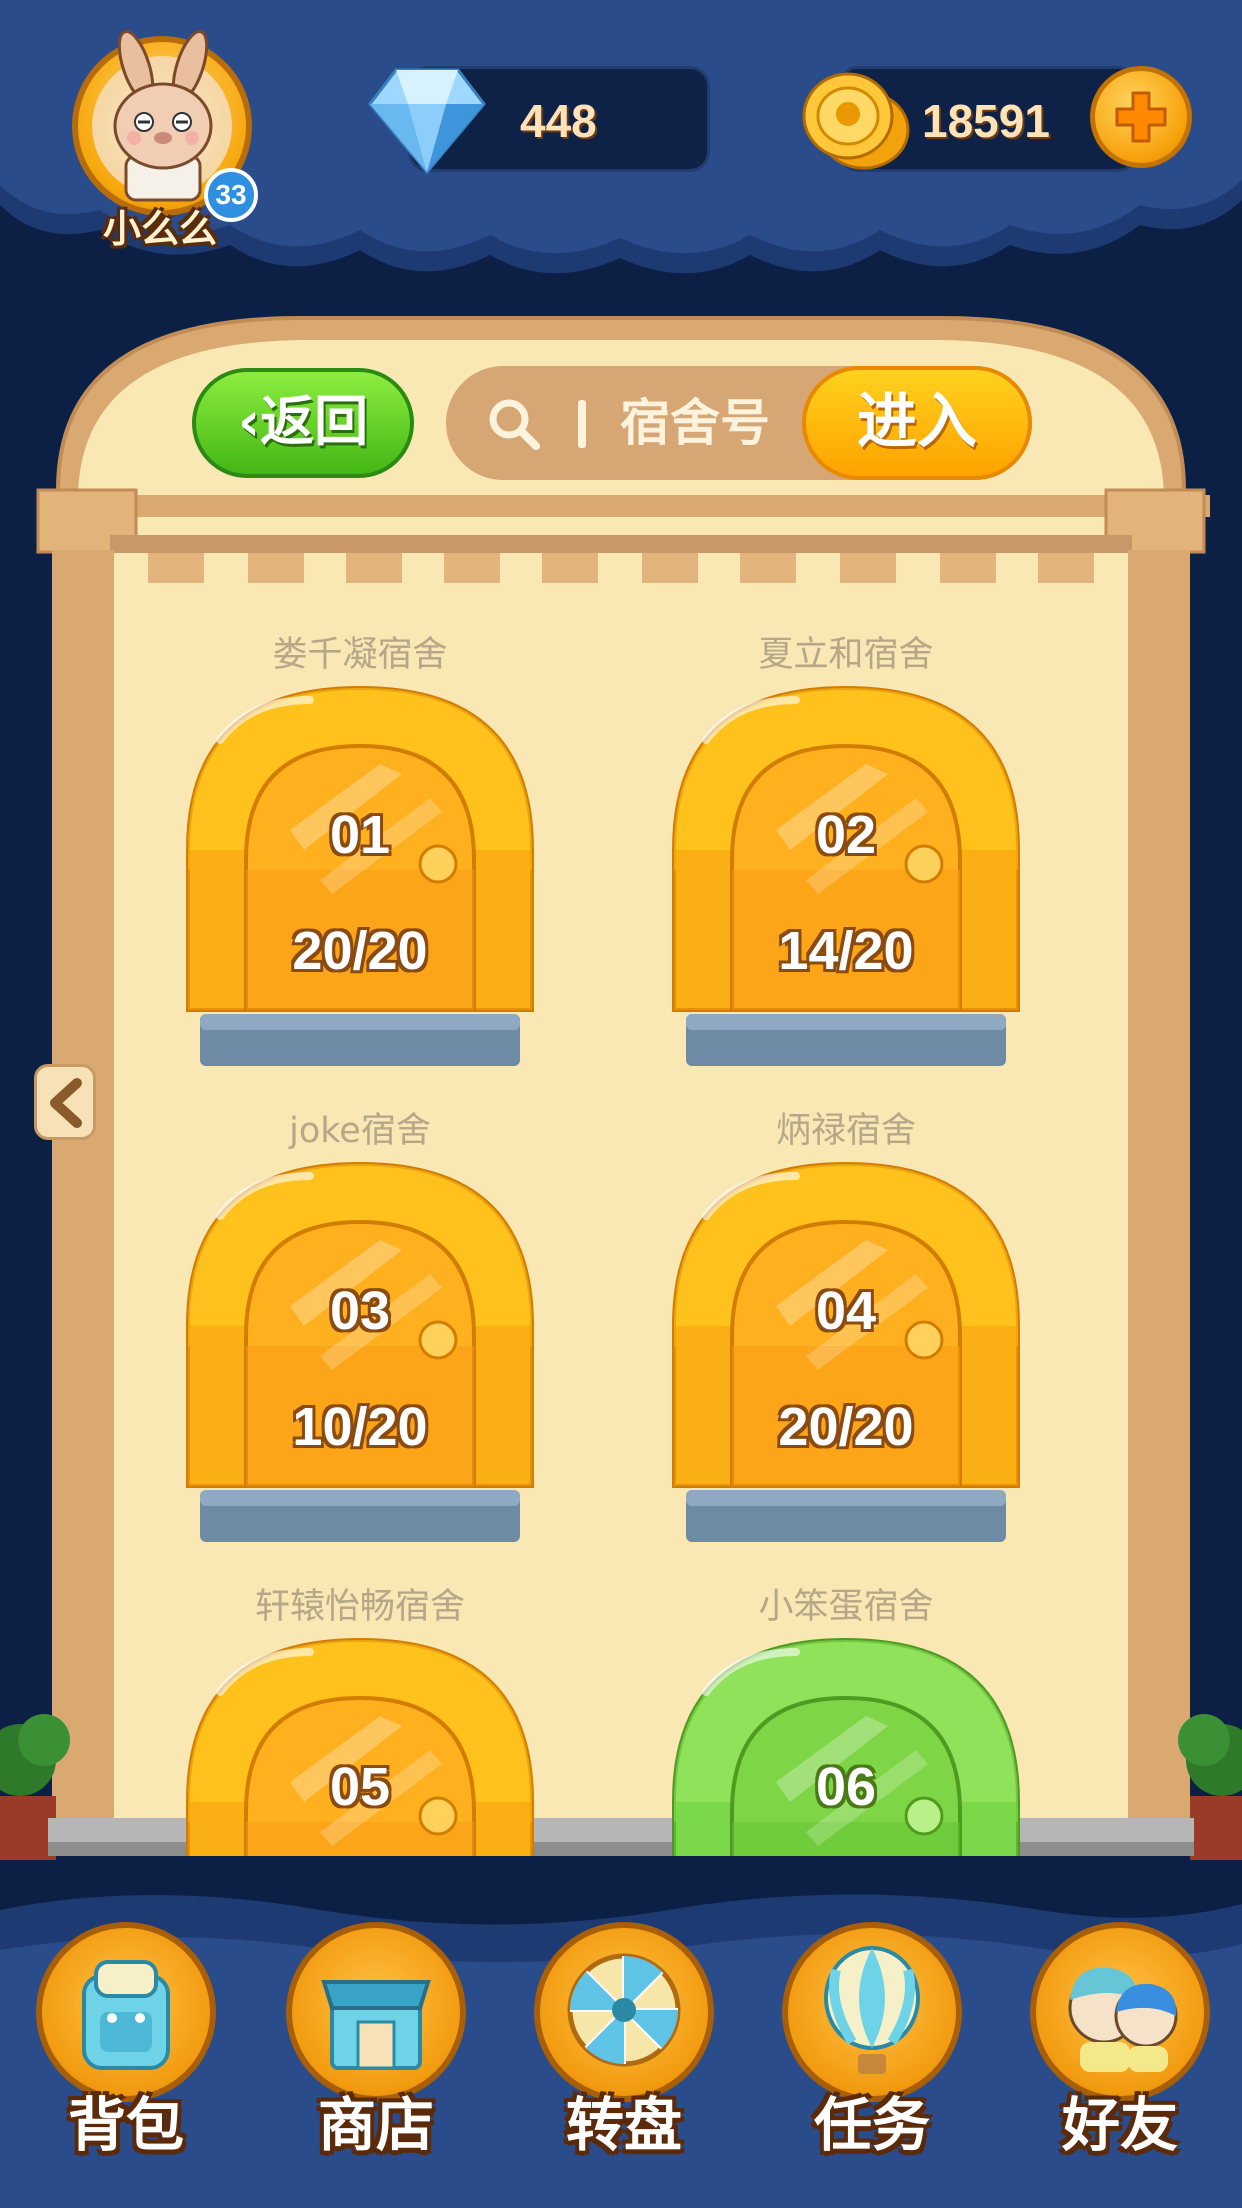 The height and width of the screenshot is (2208, 1242). I want to click on chevron-left-icon, so click(66, 1103).